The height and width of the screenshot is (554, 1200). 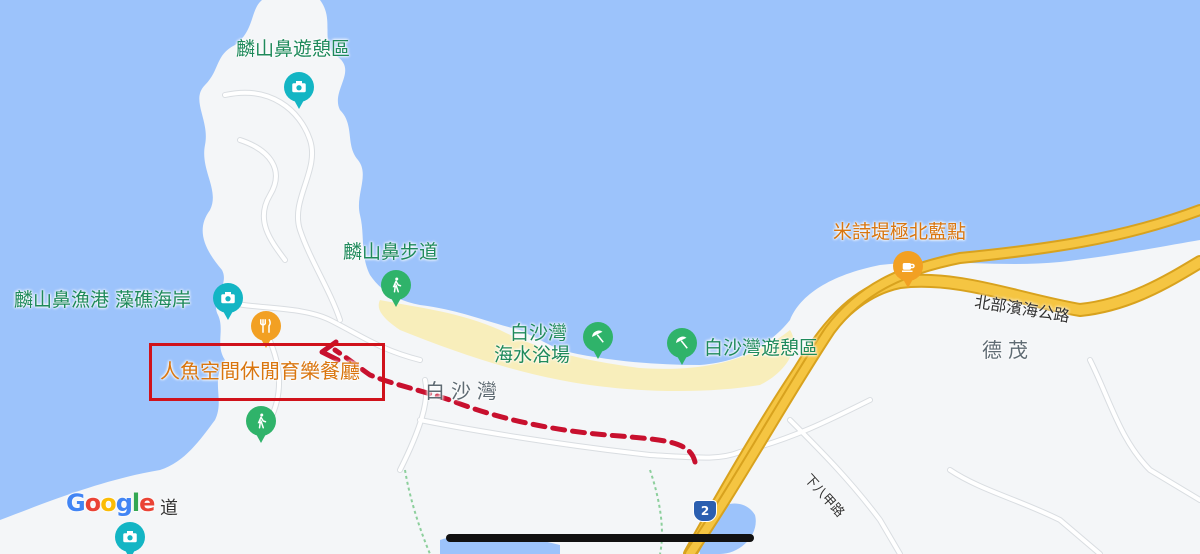 I want to click on google-logo: Google, so click(x=110, y=503).